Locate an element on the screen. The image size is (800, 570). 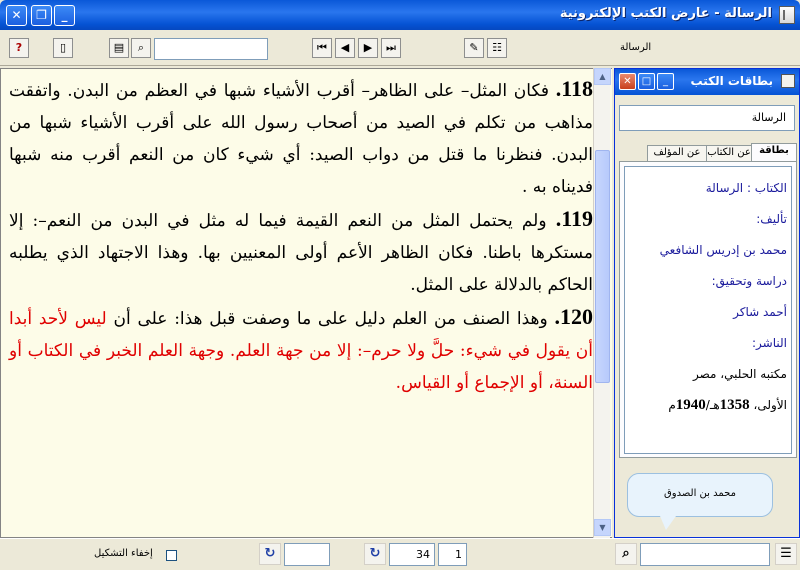
open-book-button: ▤ is located at coordinates (119, 48).